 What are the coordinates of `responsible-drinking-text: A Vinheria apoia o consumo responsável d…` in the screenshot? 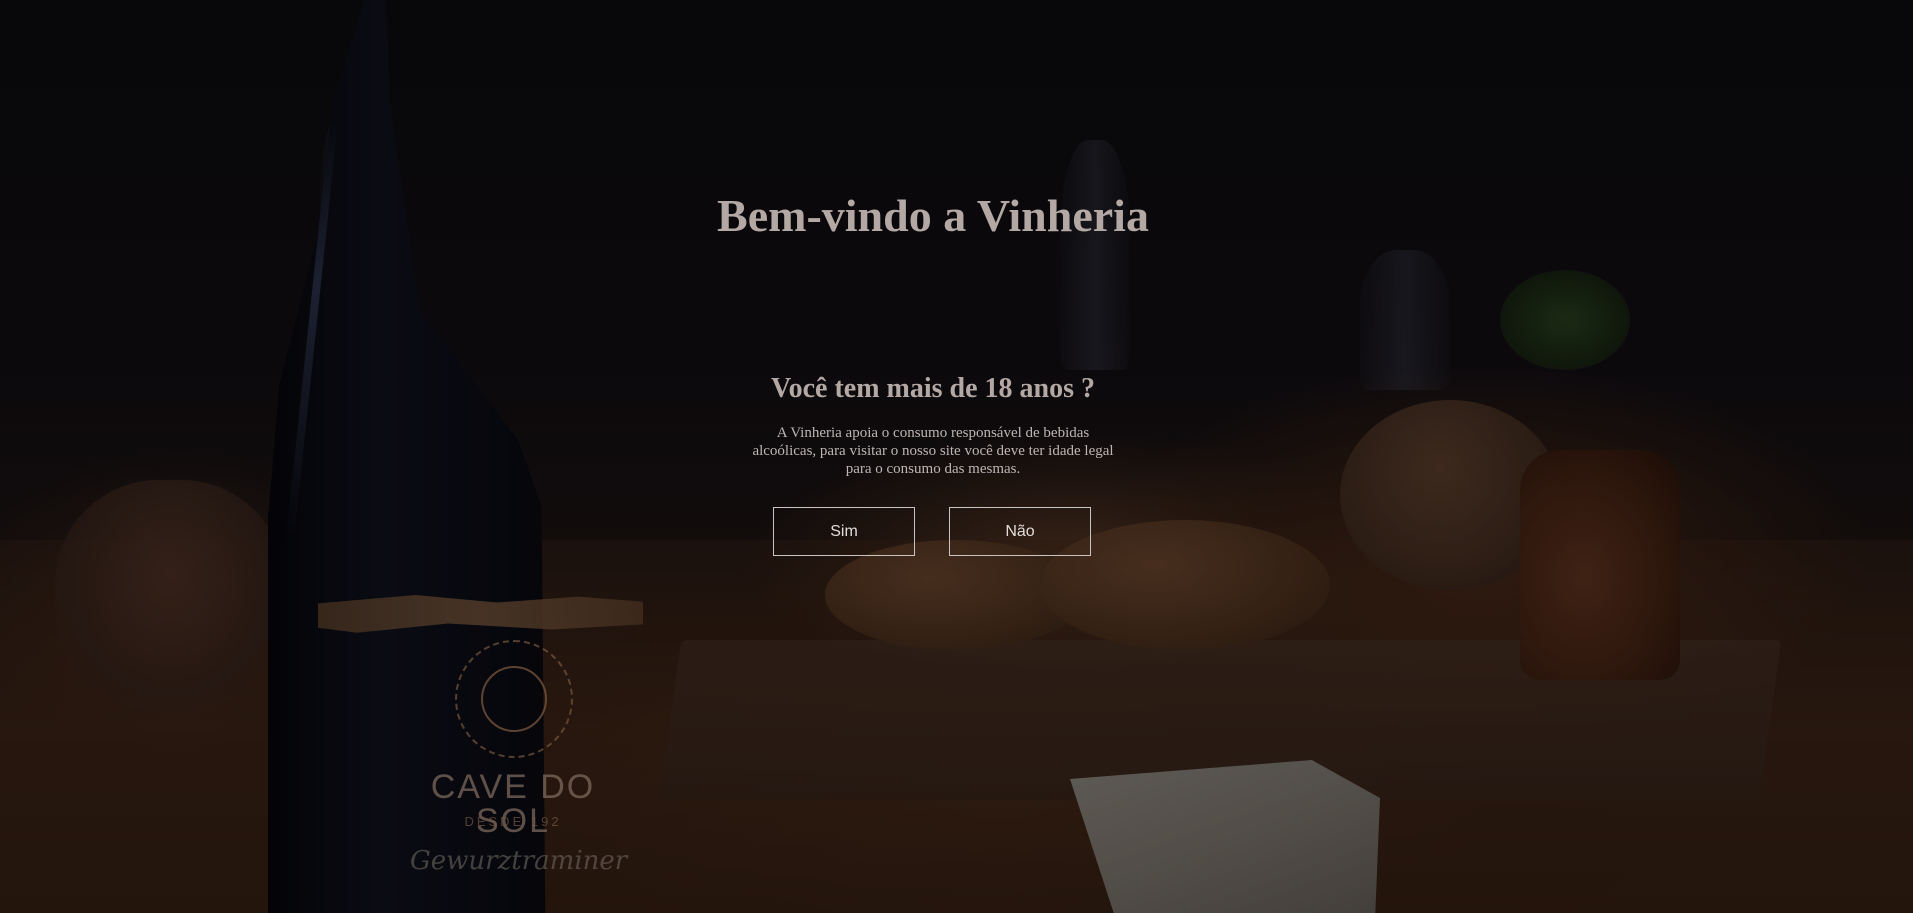 It's located at (933, 451).